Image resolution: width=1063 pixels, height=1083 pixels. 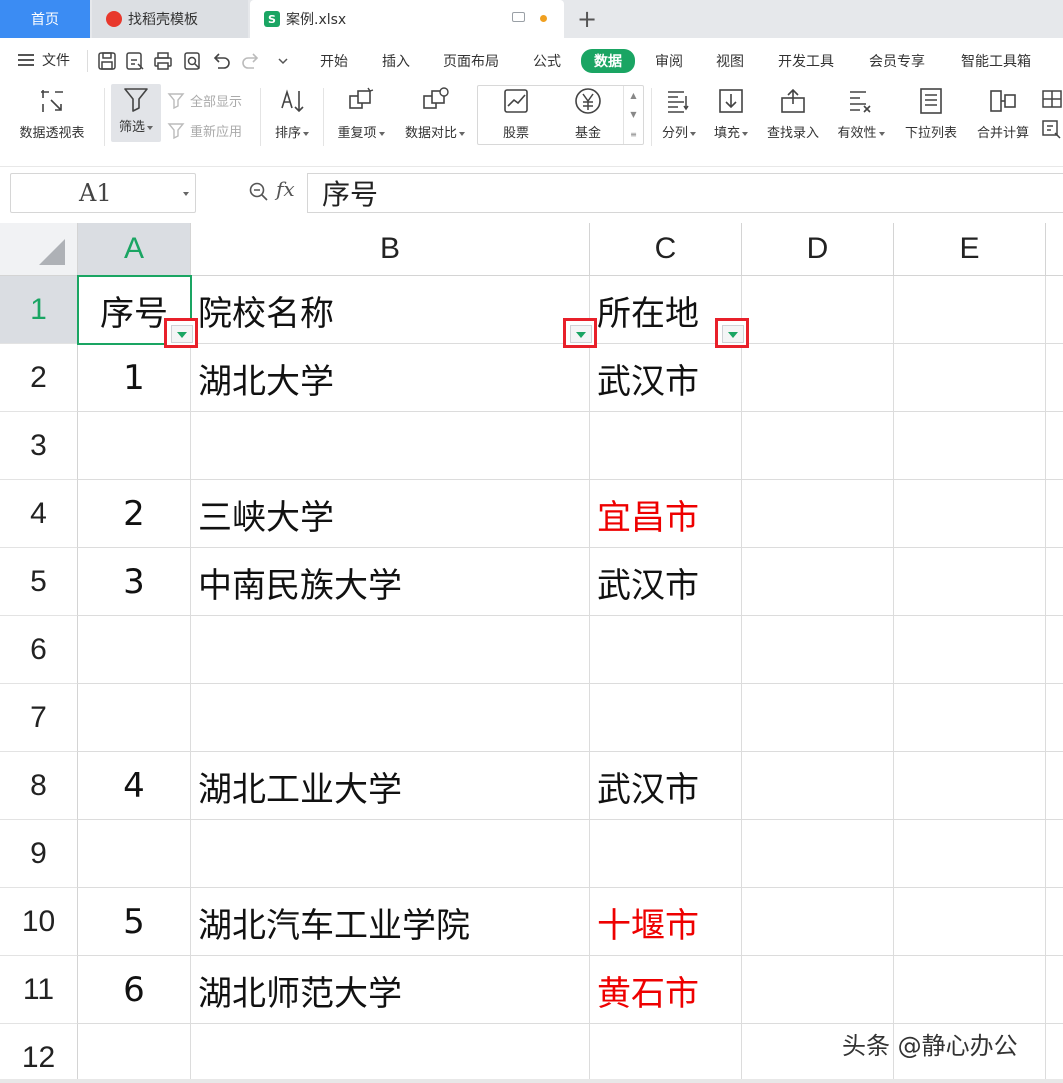 I want to click on row-header-7: 7, so click(x=39, y=718).